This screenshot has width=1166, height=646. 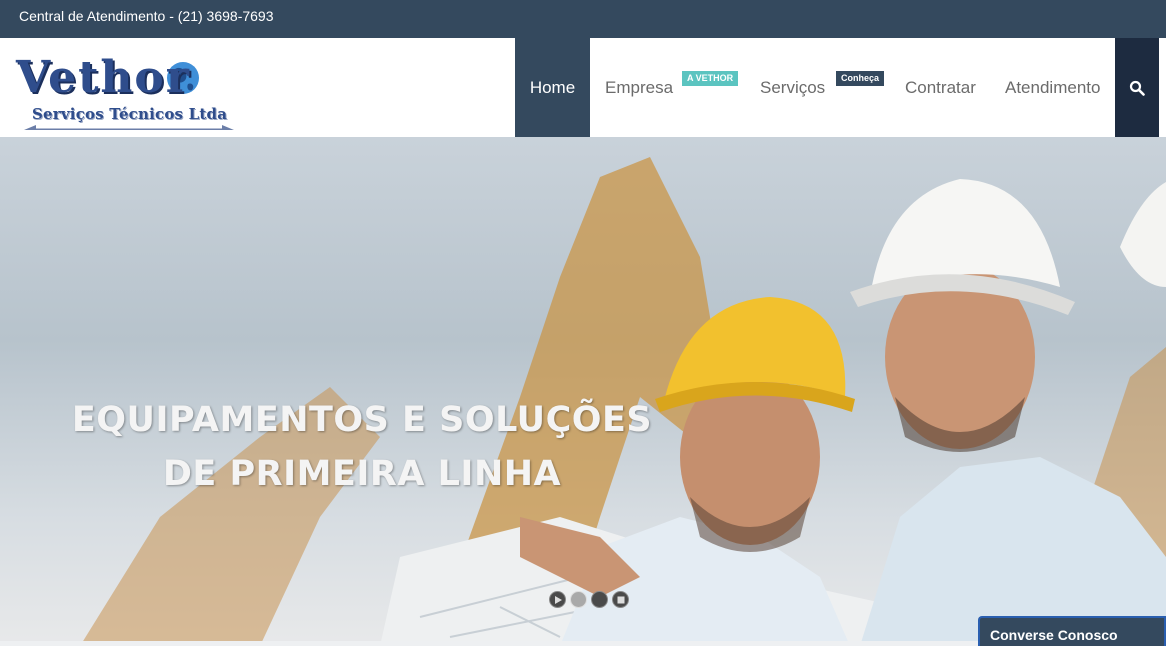 What do you see at coordinates (710, 78) in the screenshot?
I see `badge-a-vethor: A VETHOR` at bounding box center [710, 78].